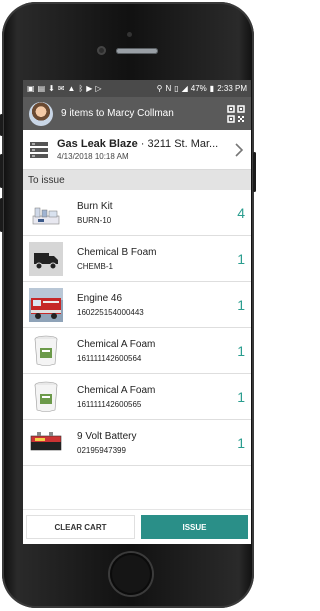  I want to click on qr-code-icon, so click(236, 113).